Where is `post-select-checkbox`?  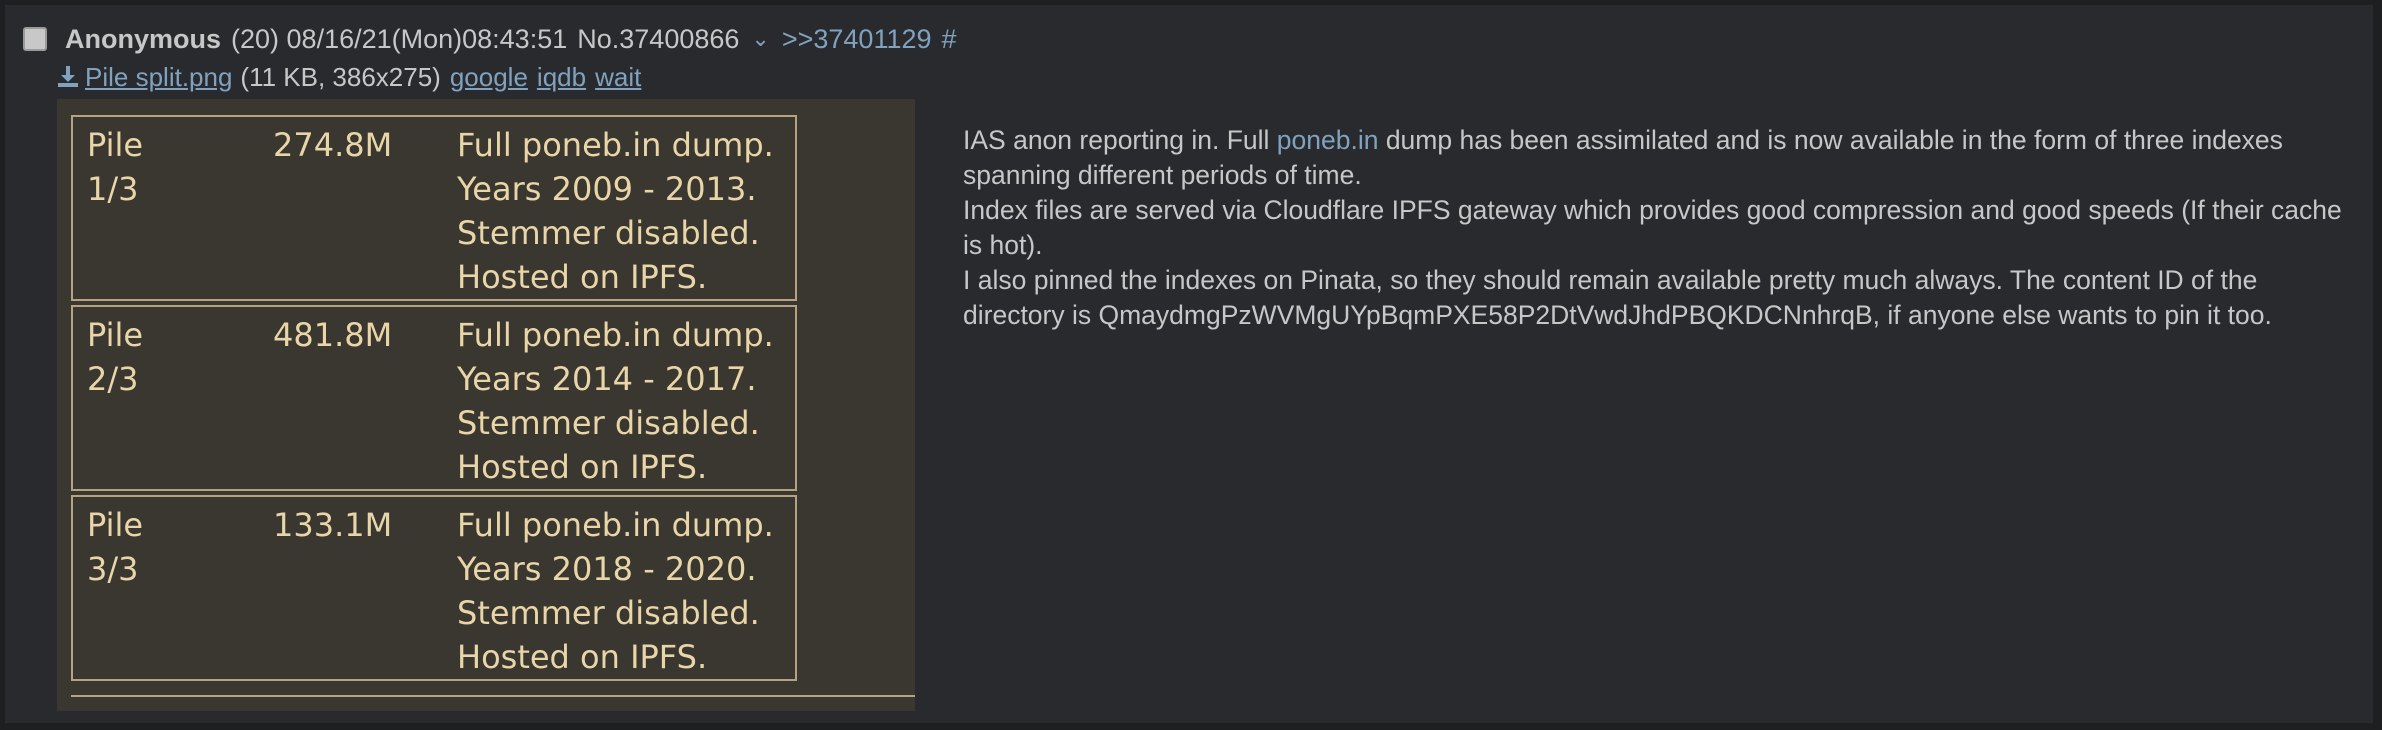
post-select-checkbox is located at coordinates (35, 39).